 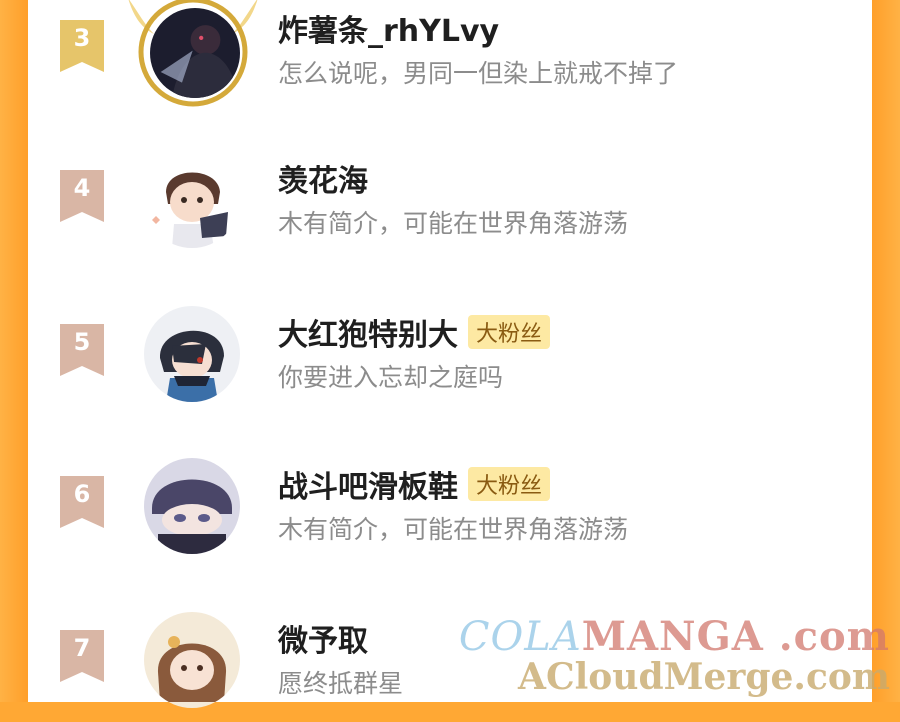 What do you see at coordinates (368, 332) in the screenshot?
I see `user-name: 大红狍特别大` at bounding box center [368, 332].